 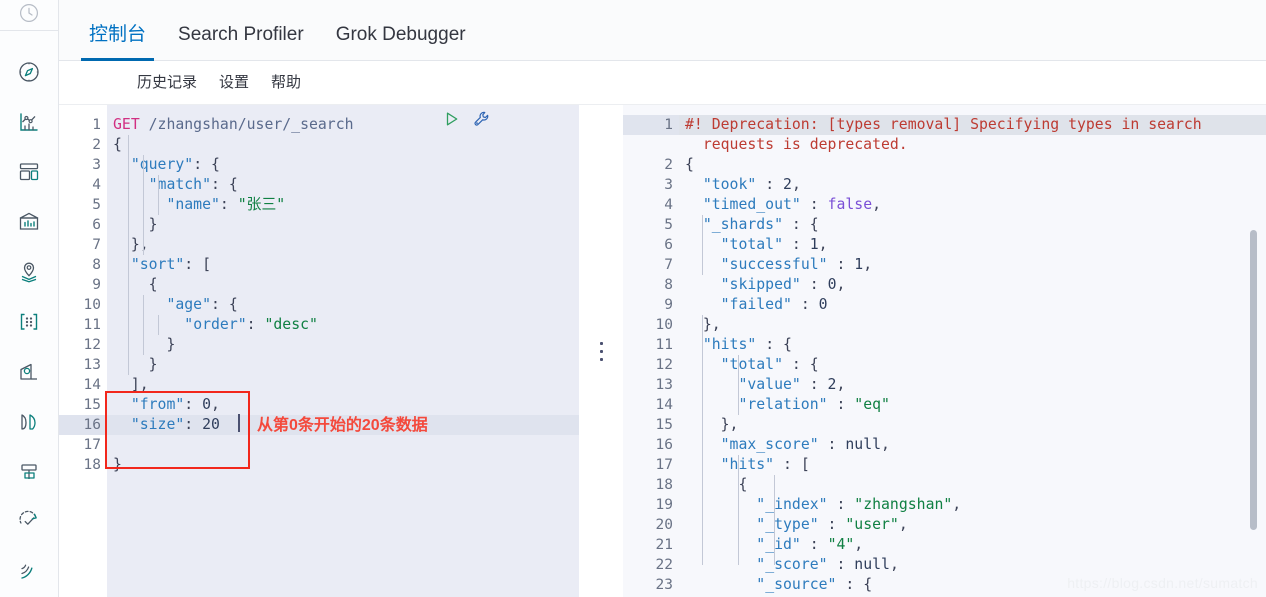 I want to click on code-token: {, so click(x=135, y=284).